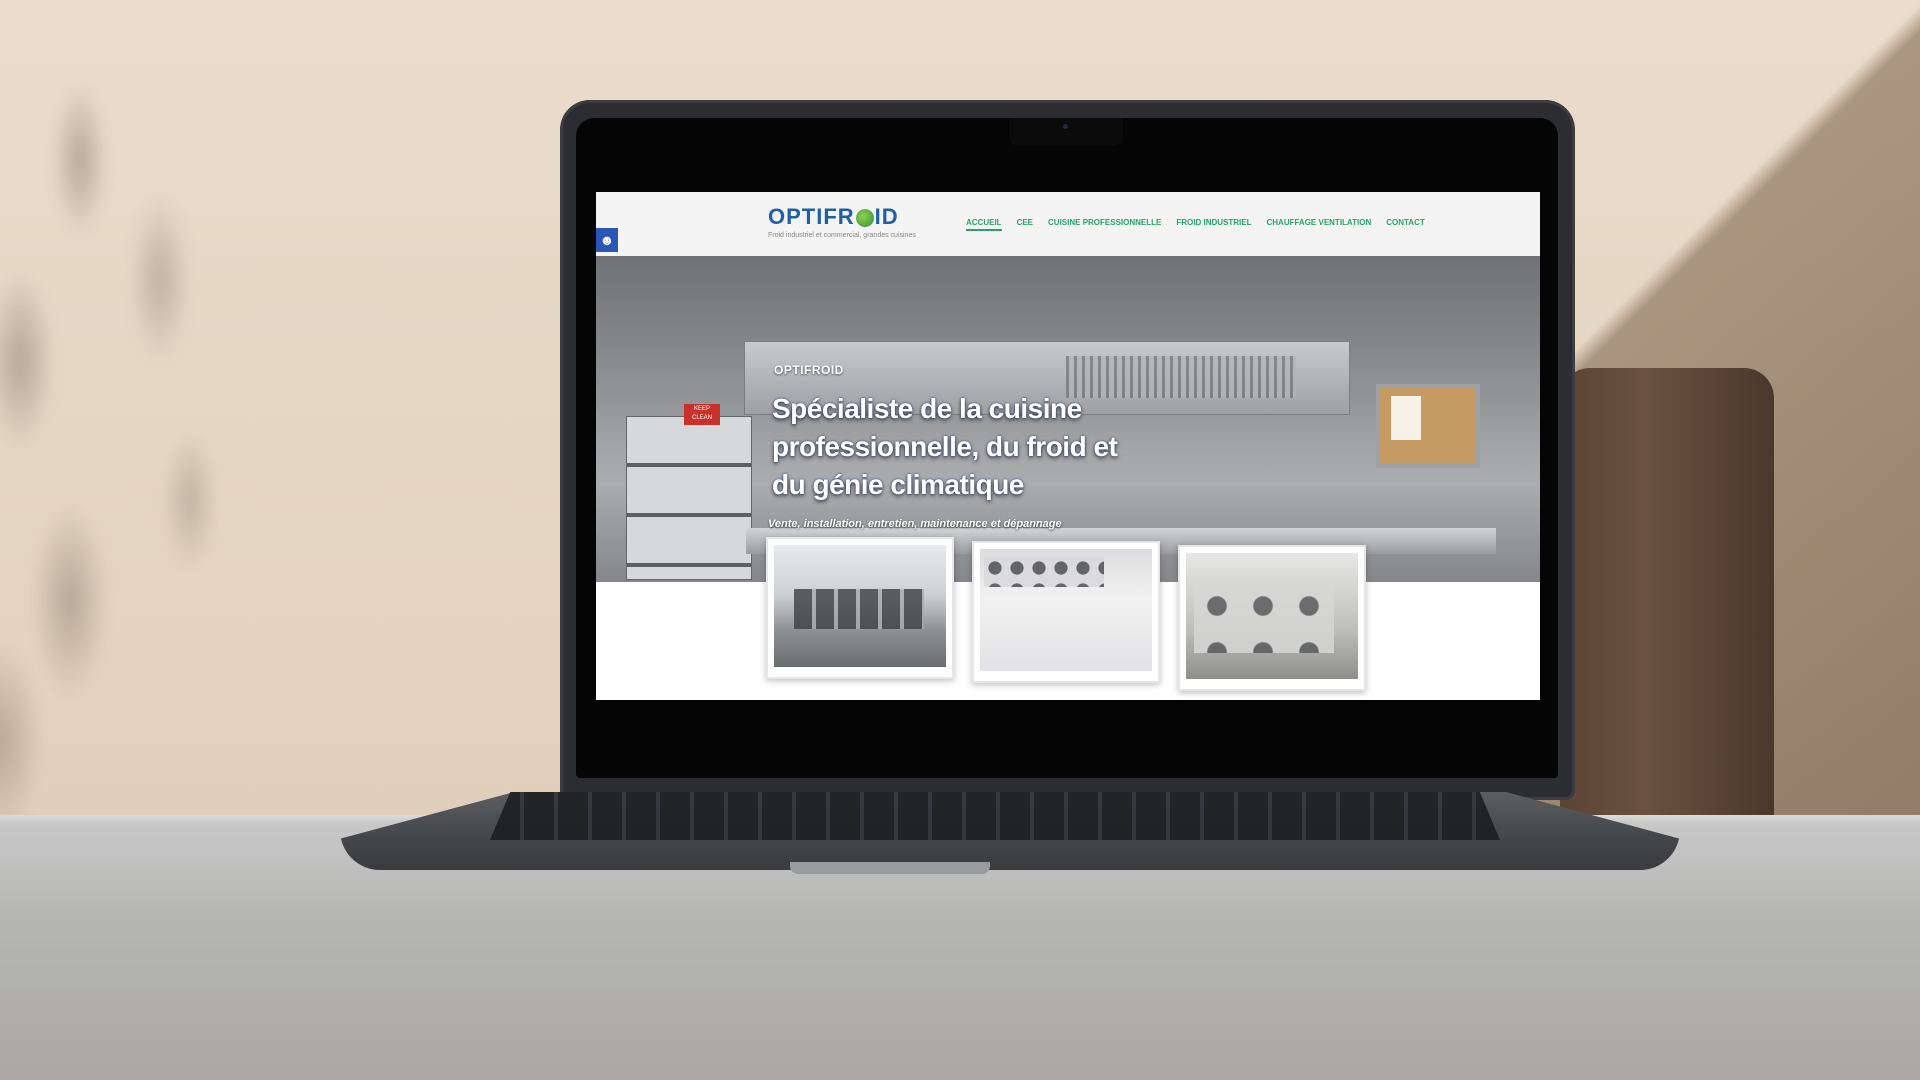 This screenshot has width=1920, height=1080. Describe the element at coordinates (984, 224) in the screenshot. I see `nav-item-accueil: ACCUEIL` at that location.